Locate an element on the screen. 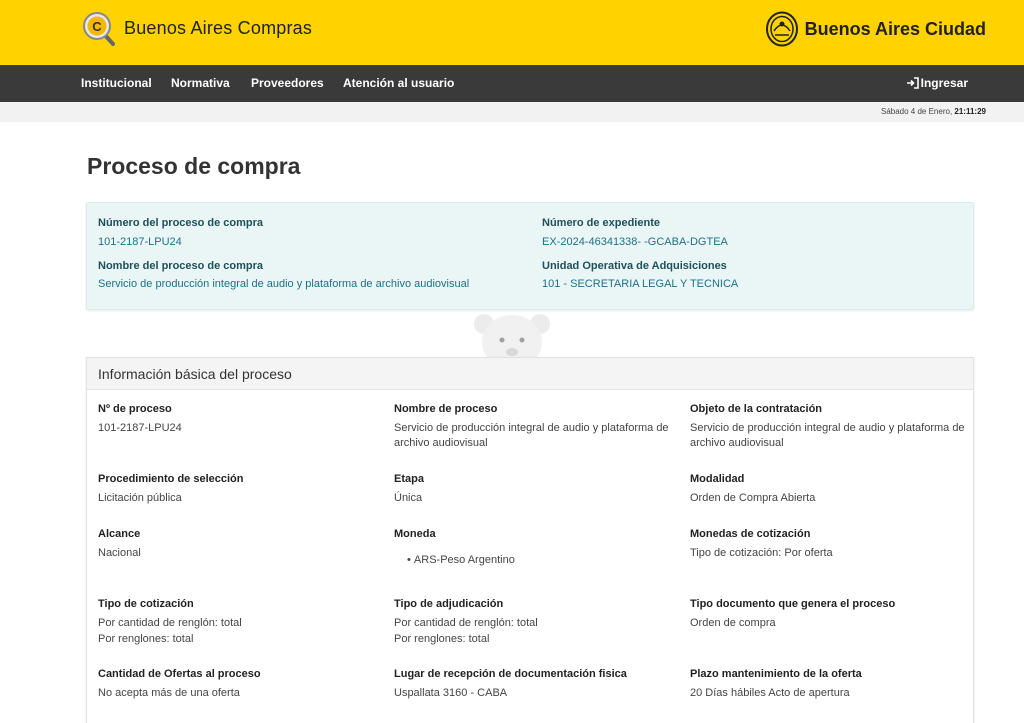 The image size is (1024, 723). magnifier-coin-icon: C is located at coordinates (100, 28).